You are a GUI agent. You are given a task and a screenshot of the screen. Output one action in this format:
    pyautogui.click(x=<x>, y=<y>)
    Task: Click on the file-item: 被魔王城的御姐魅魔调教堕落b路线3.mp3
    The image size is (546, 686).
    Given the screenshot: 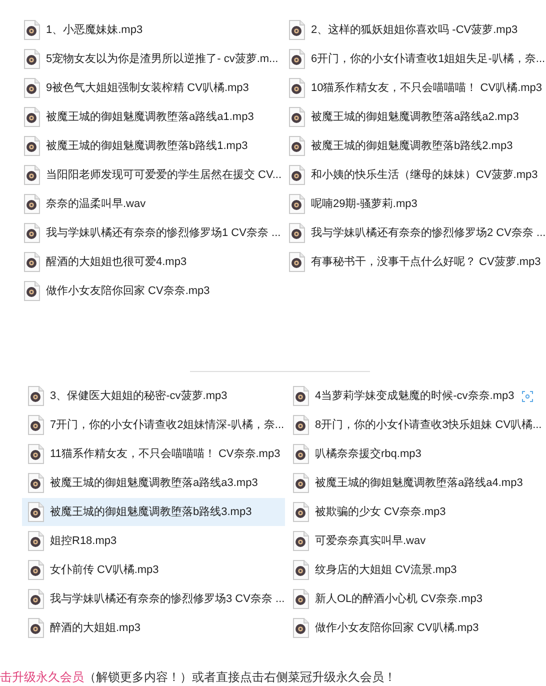 What is the action you would take?
    pyautogui.click(x=153, y=512)
    